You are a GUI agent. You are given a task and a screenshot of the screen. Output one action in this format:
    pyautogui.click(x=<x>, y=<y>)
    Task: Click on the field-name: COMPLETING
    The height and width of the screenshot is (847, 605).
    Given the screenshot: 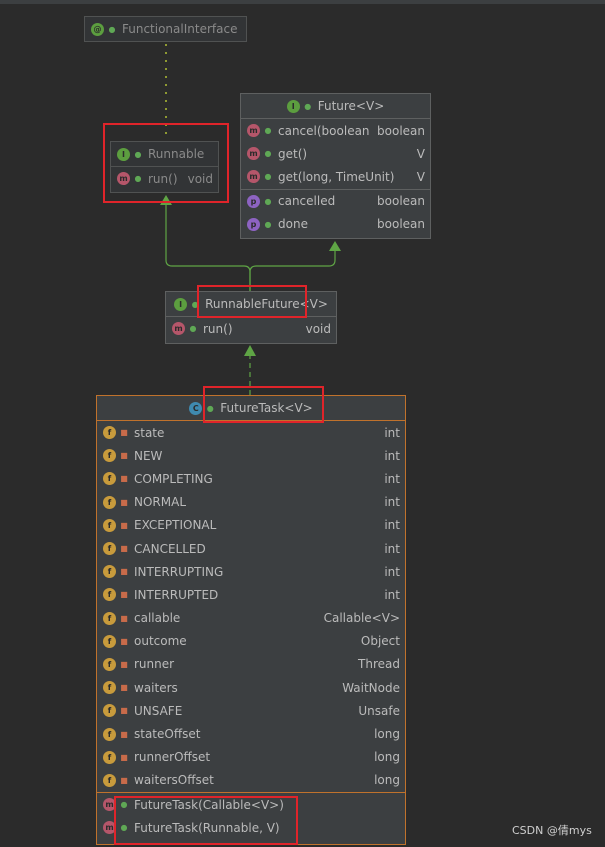 What is the action you would take?
    pyautogui.click(x=173, y=478)
    